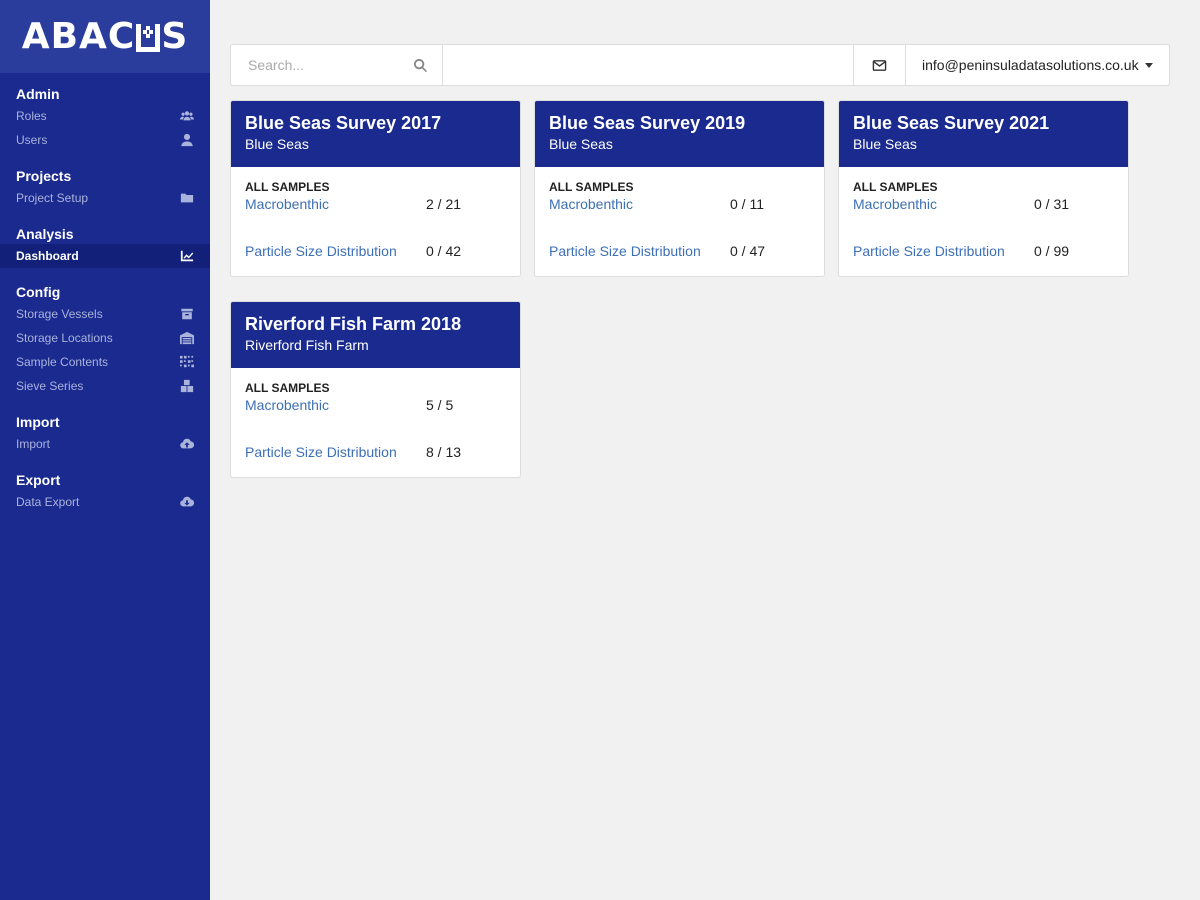 The width and height of the screenshot is (1200, 900). Describe the element at coordinates (1149, 65) in the screenshot. I see `caret-down-icon` at that location.